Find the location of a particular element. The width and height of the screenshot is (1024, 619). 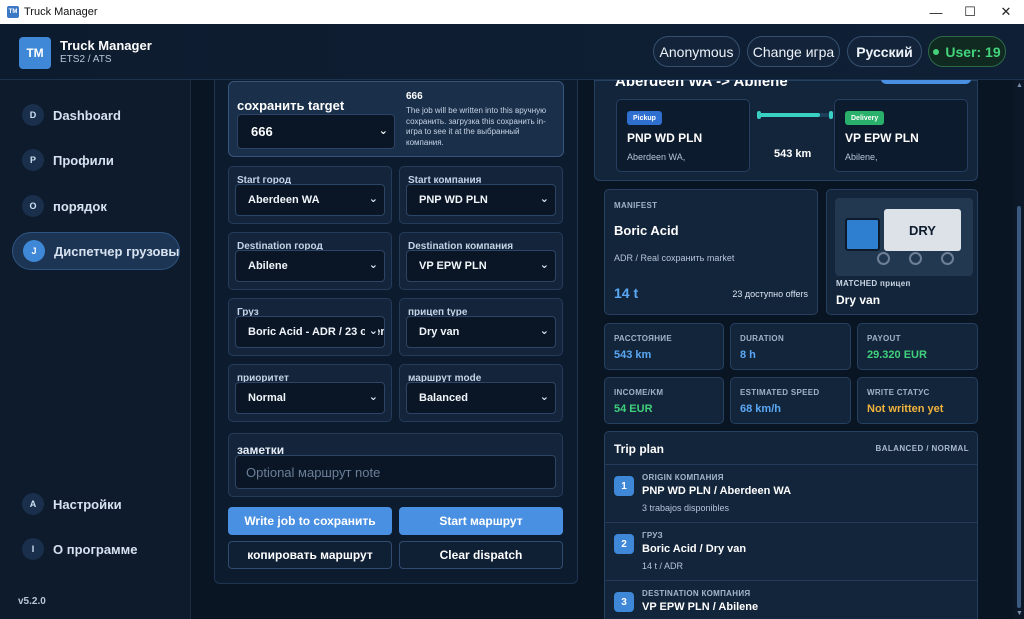

sidebar-item-settings: A Настройки is located at coordinates (99, 504).